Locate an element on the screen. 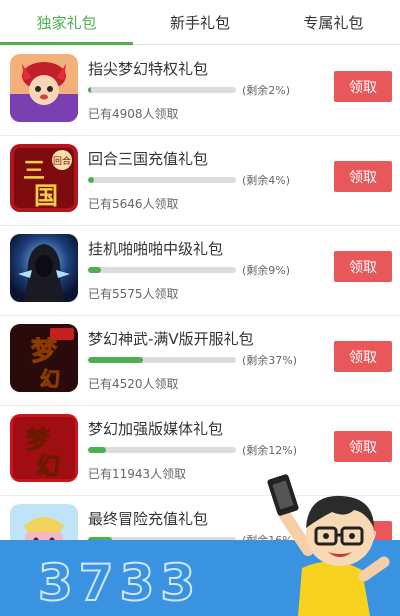  tab-newbie-gifts: 新手礼包 is located at coordinates (199, 22).